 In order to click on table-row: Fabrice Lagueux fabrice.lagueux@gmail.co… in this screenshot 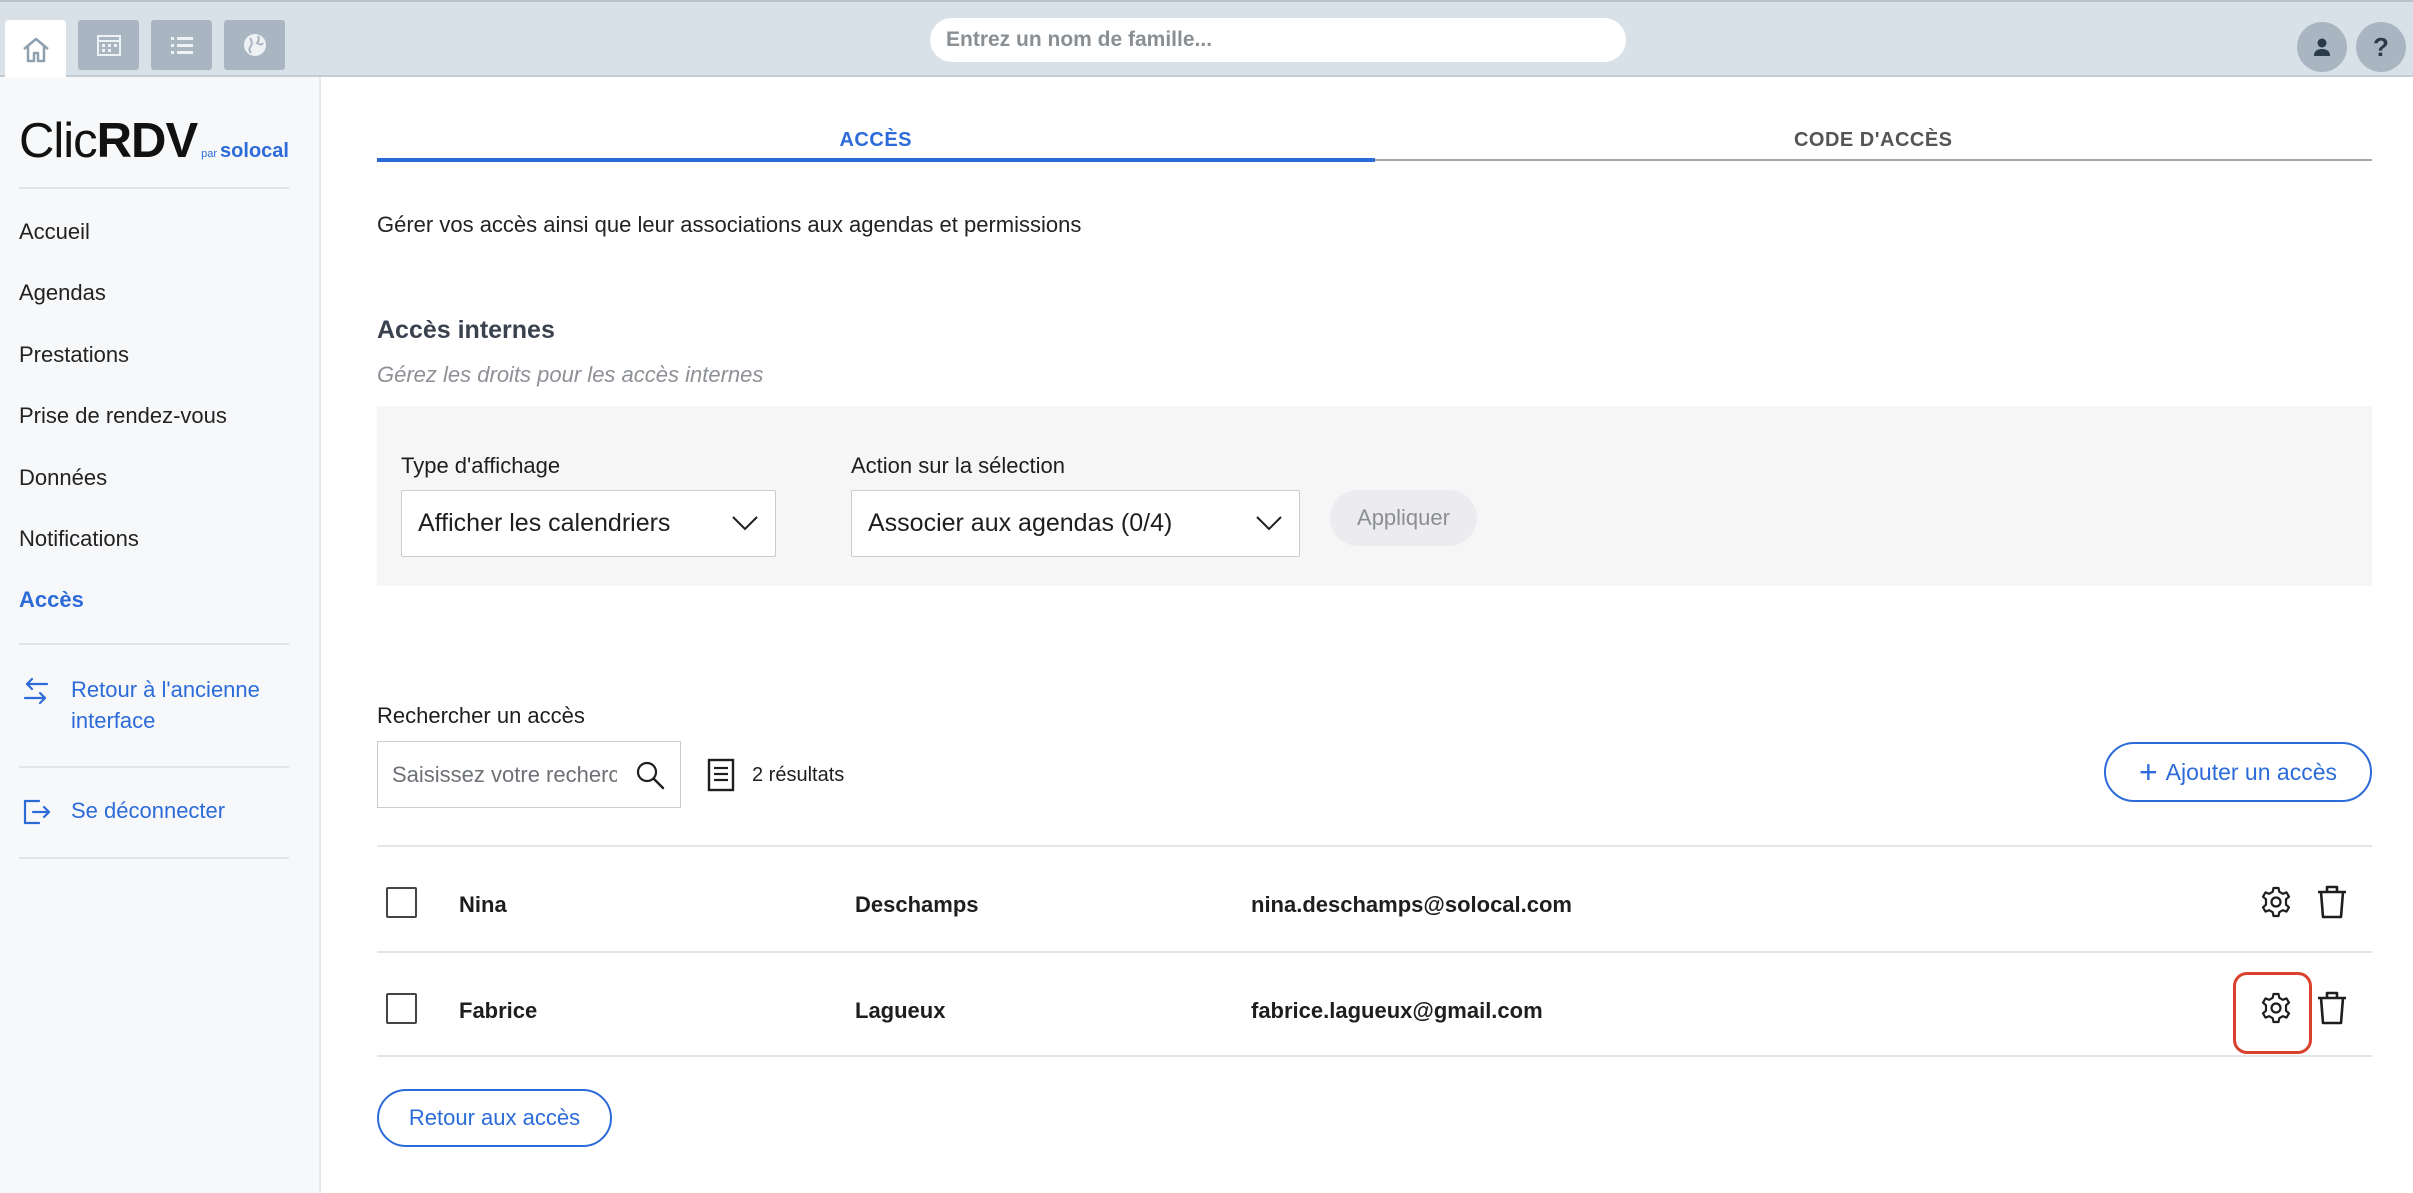, I will do `click(1374, 1004)`.